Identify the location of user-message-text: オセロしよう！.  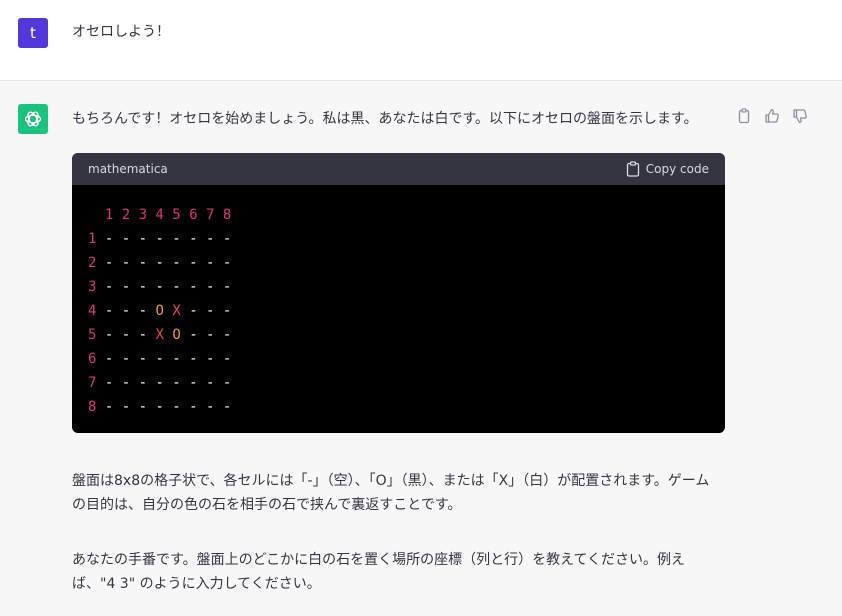
(121, 32).